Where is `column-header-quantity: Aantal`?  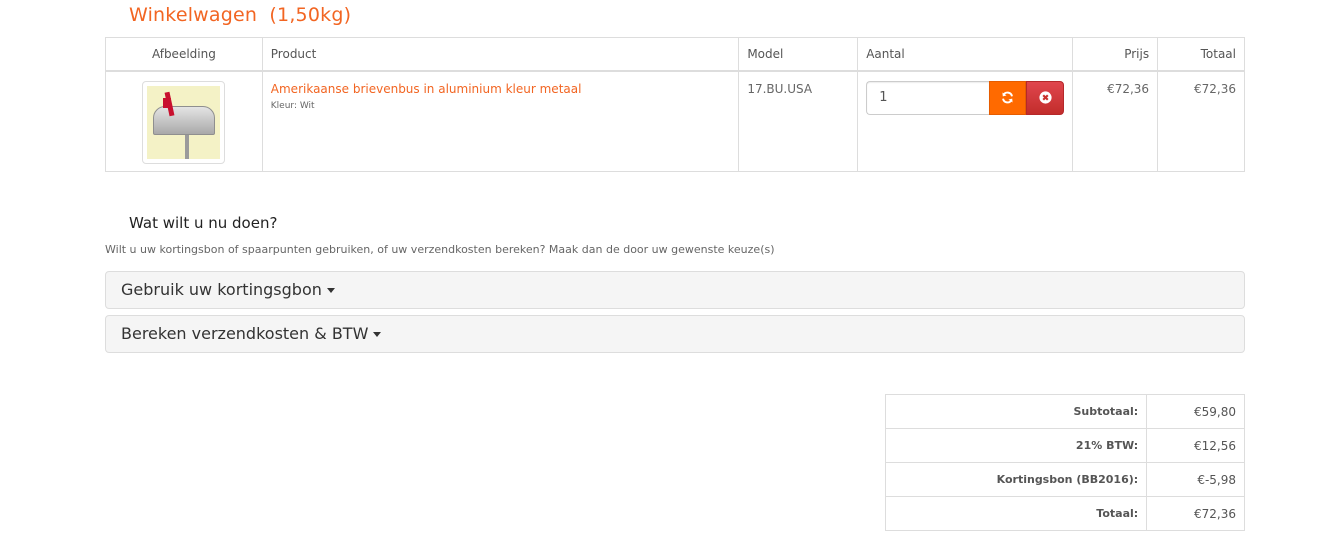
column-header-quantity: Aantal is located at coordinates (965, 54).